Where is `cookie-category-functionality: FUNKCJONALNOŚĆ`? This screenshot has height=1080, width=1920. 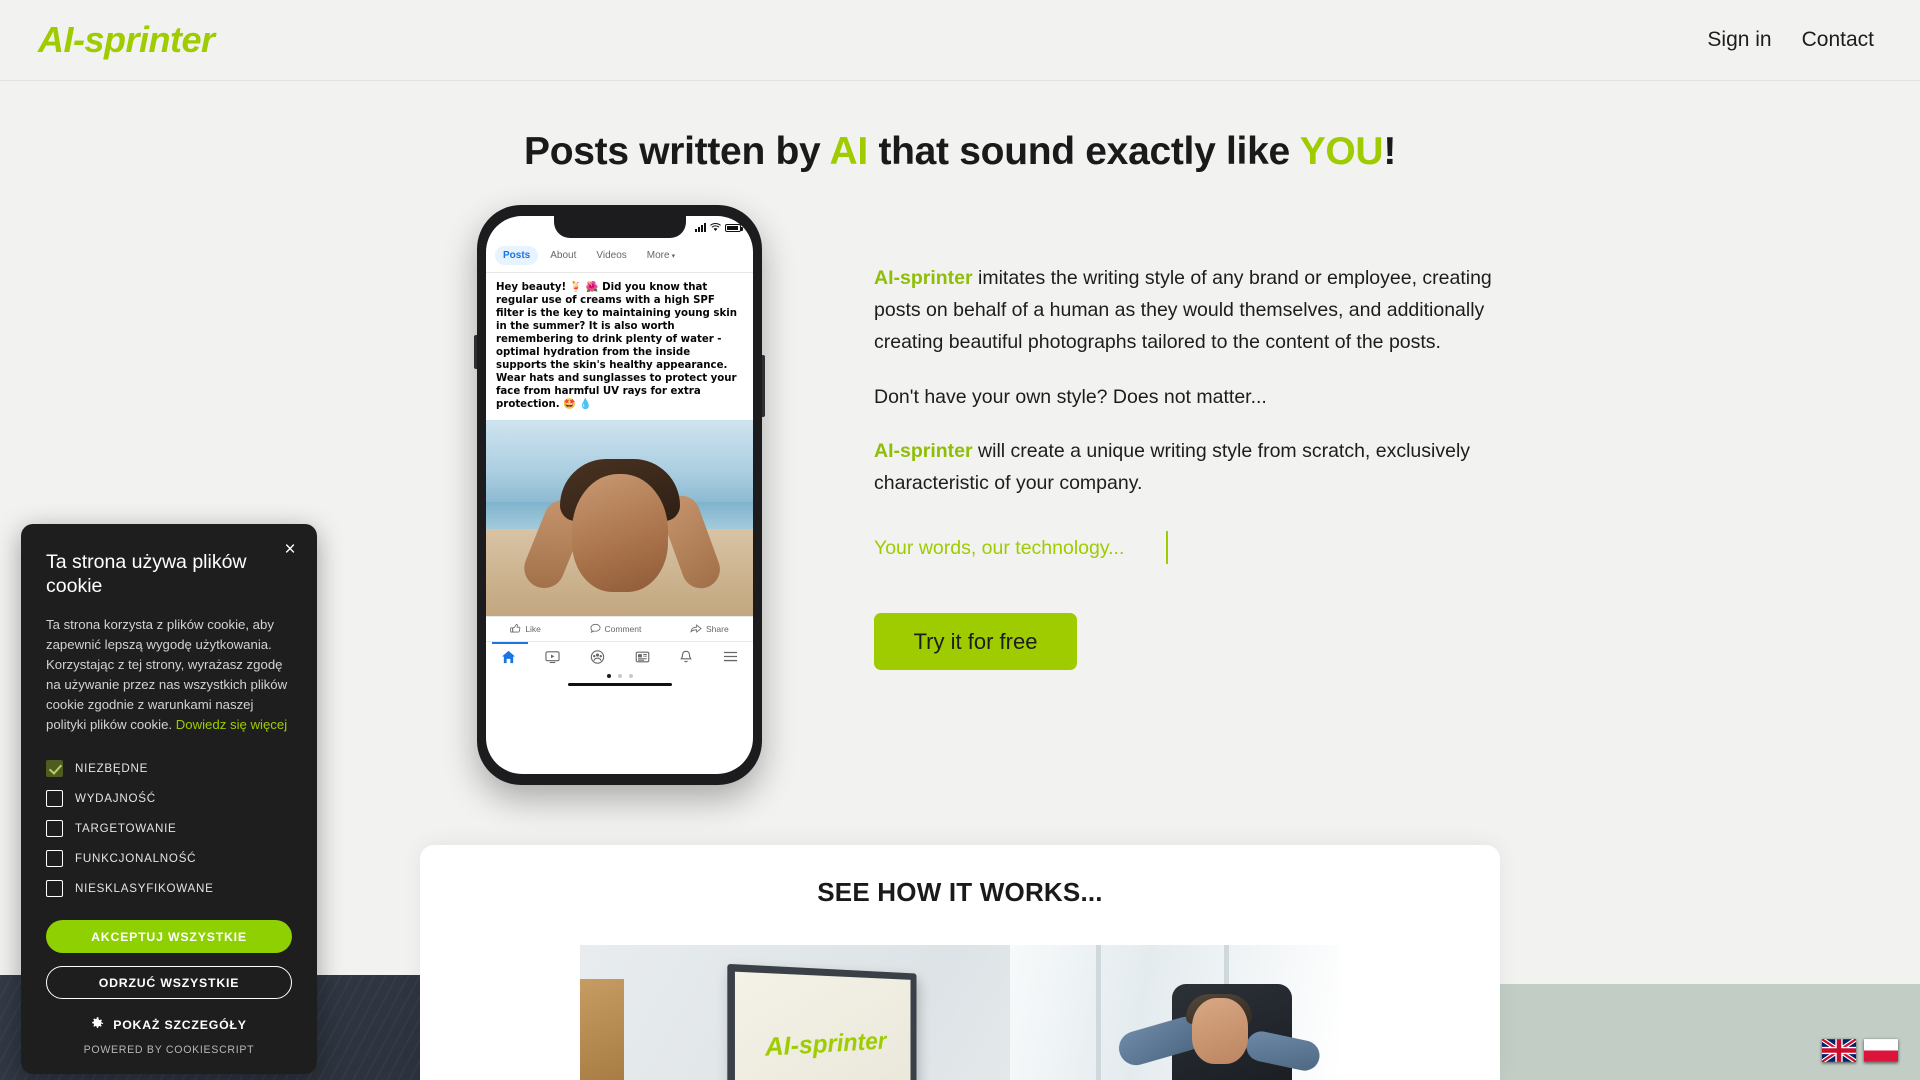 cookie-category-functionality: FUNKCJONALNOŚĆ is located at coordinates (169, 858).